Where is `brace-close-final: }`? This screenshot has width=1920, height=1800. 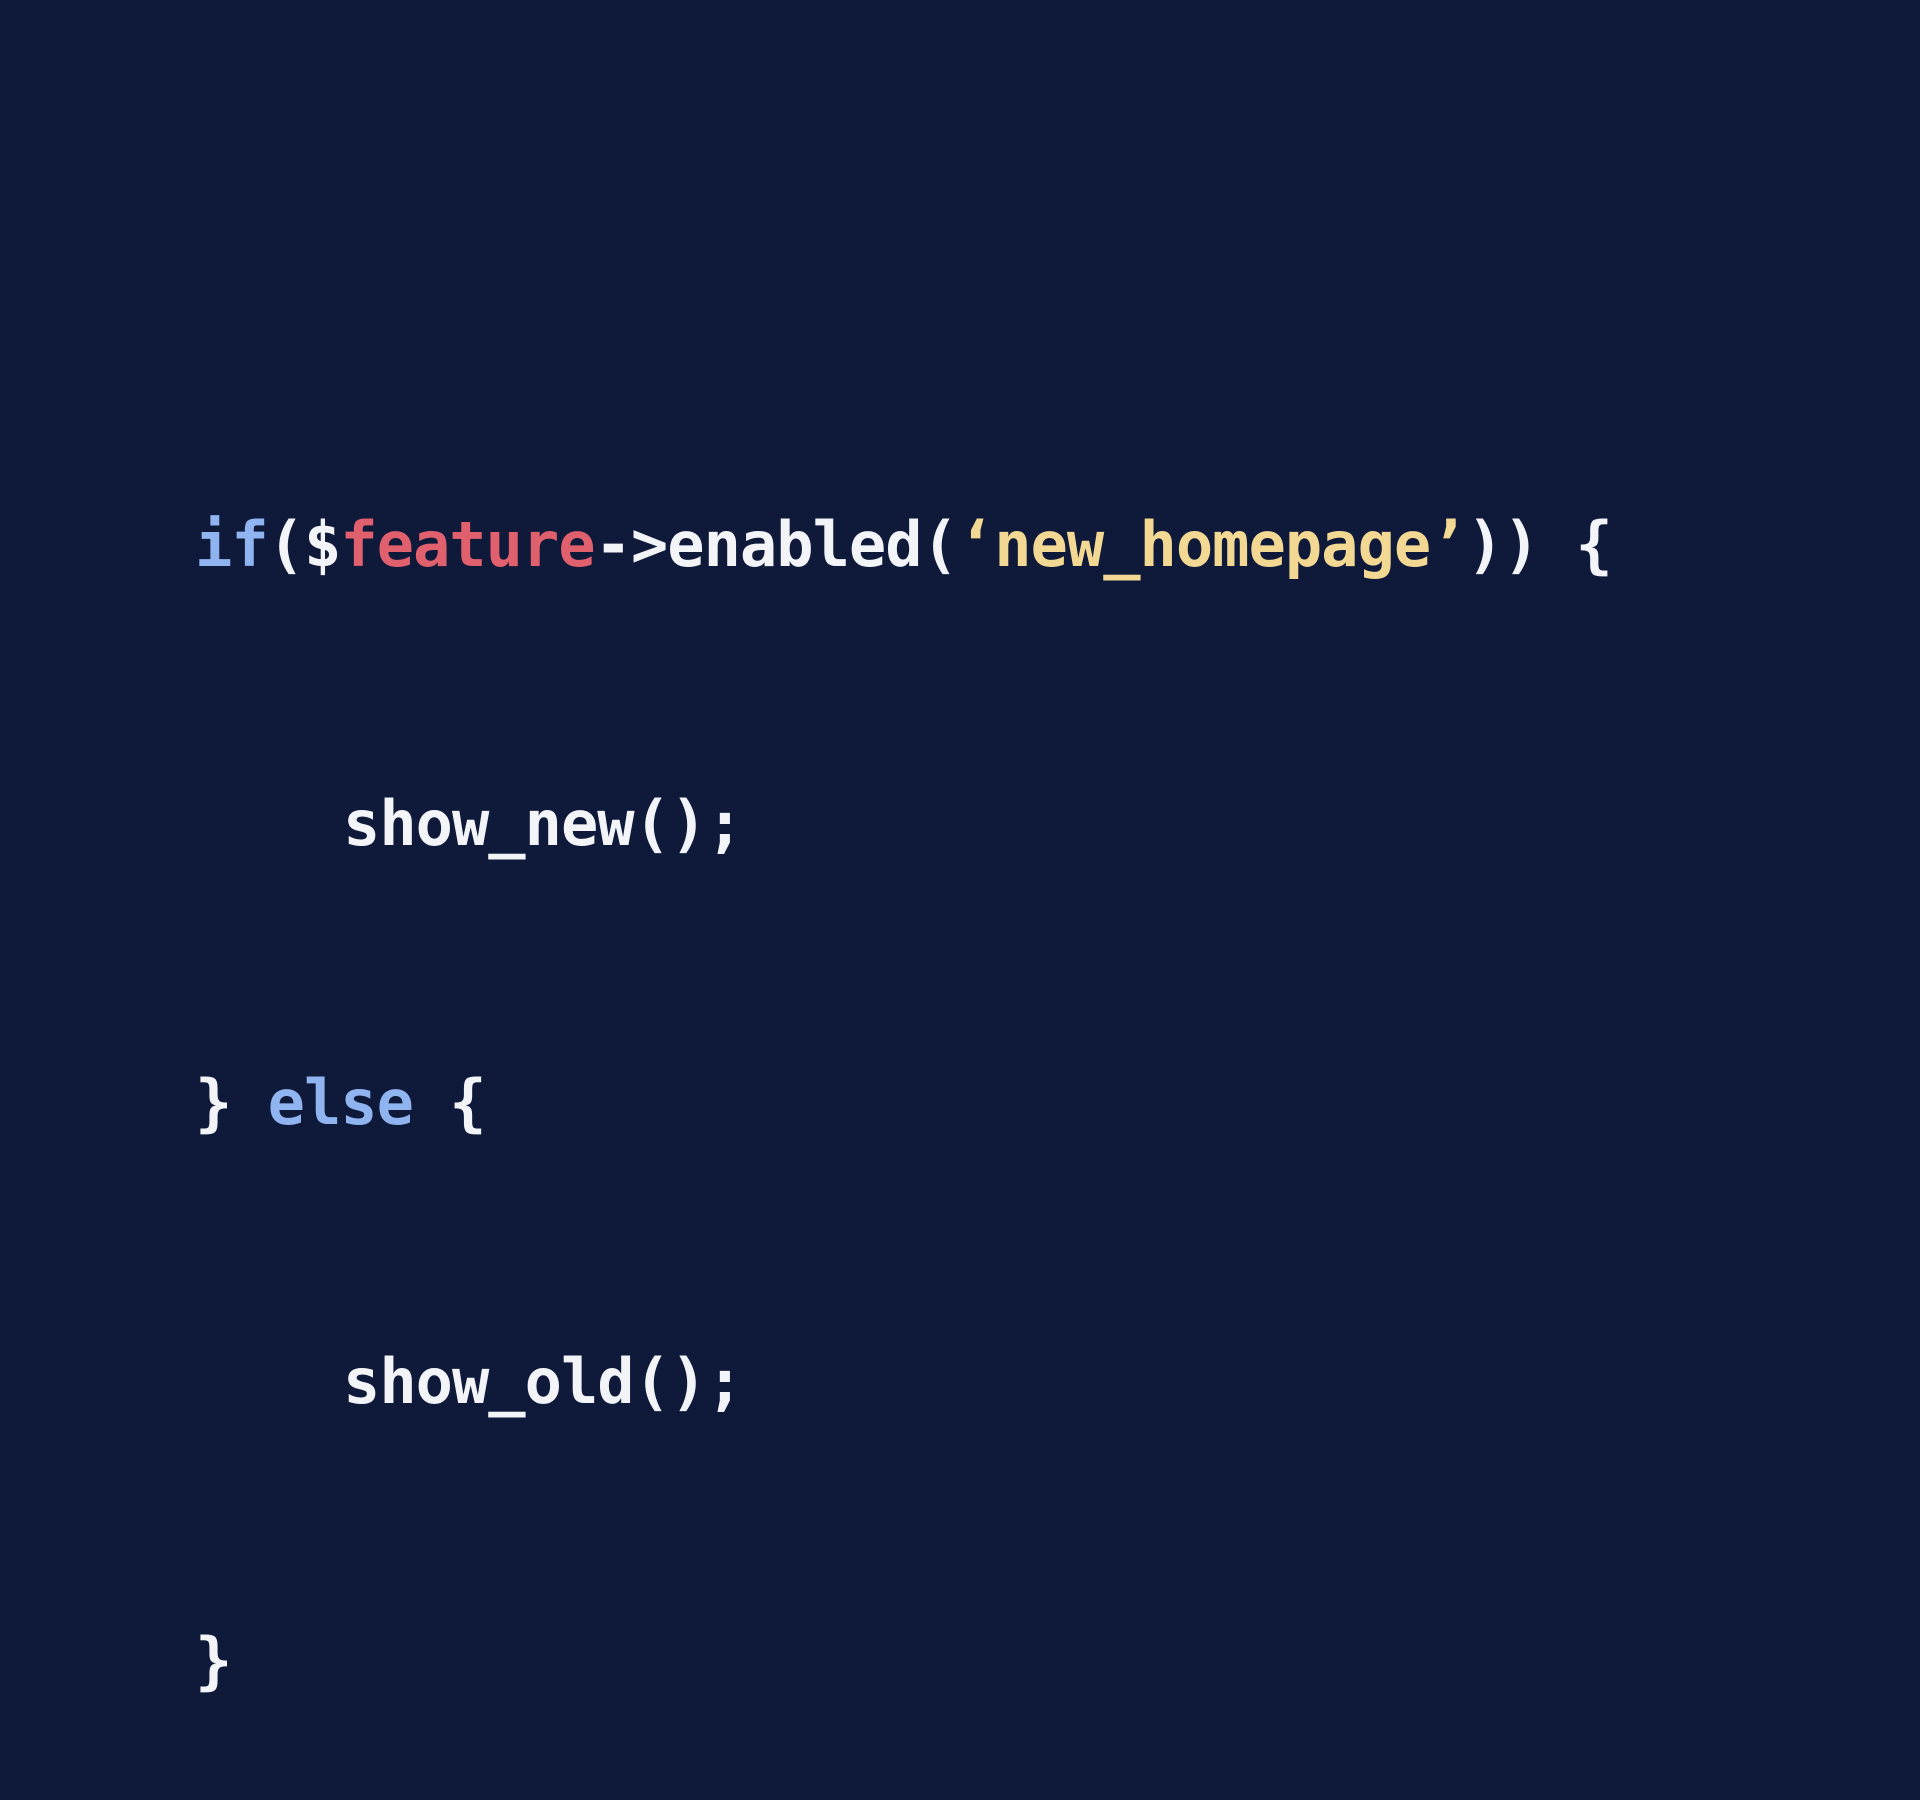 brace-close-final: } is located at coordinates (213, 1660).